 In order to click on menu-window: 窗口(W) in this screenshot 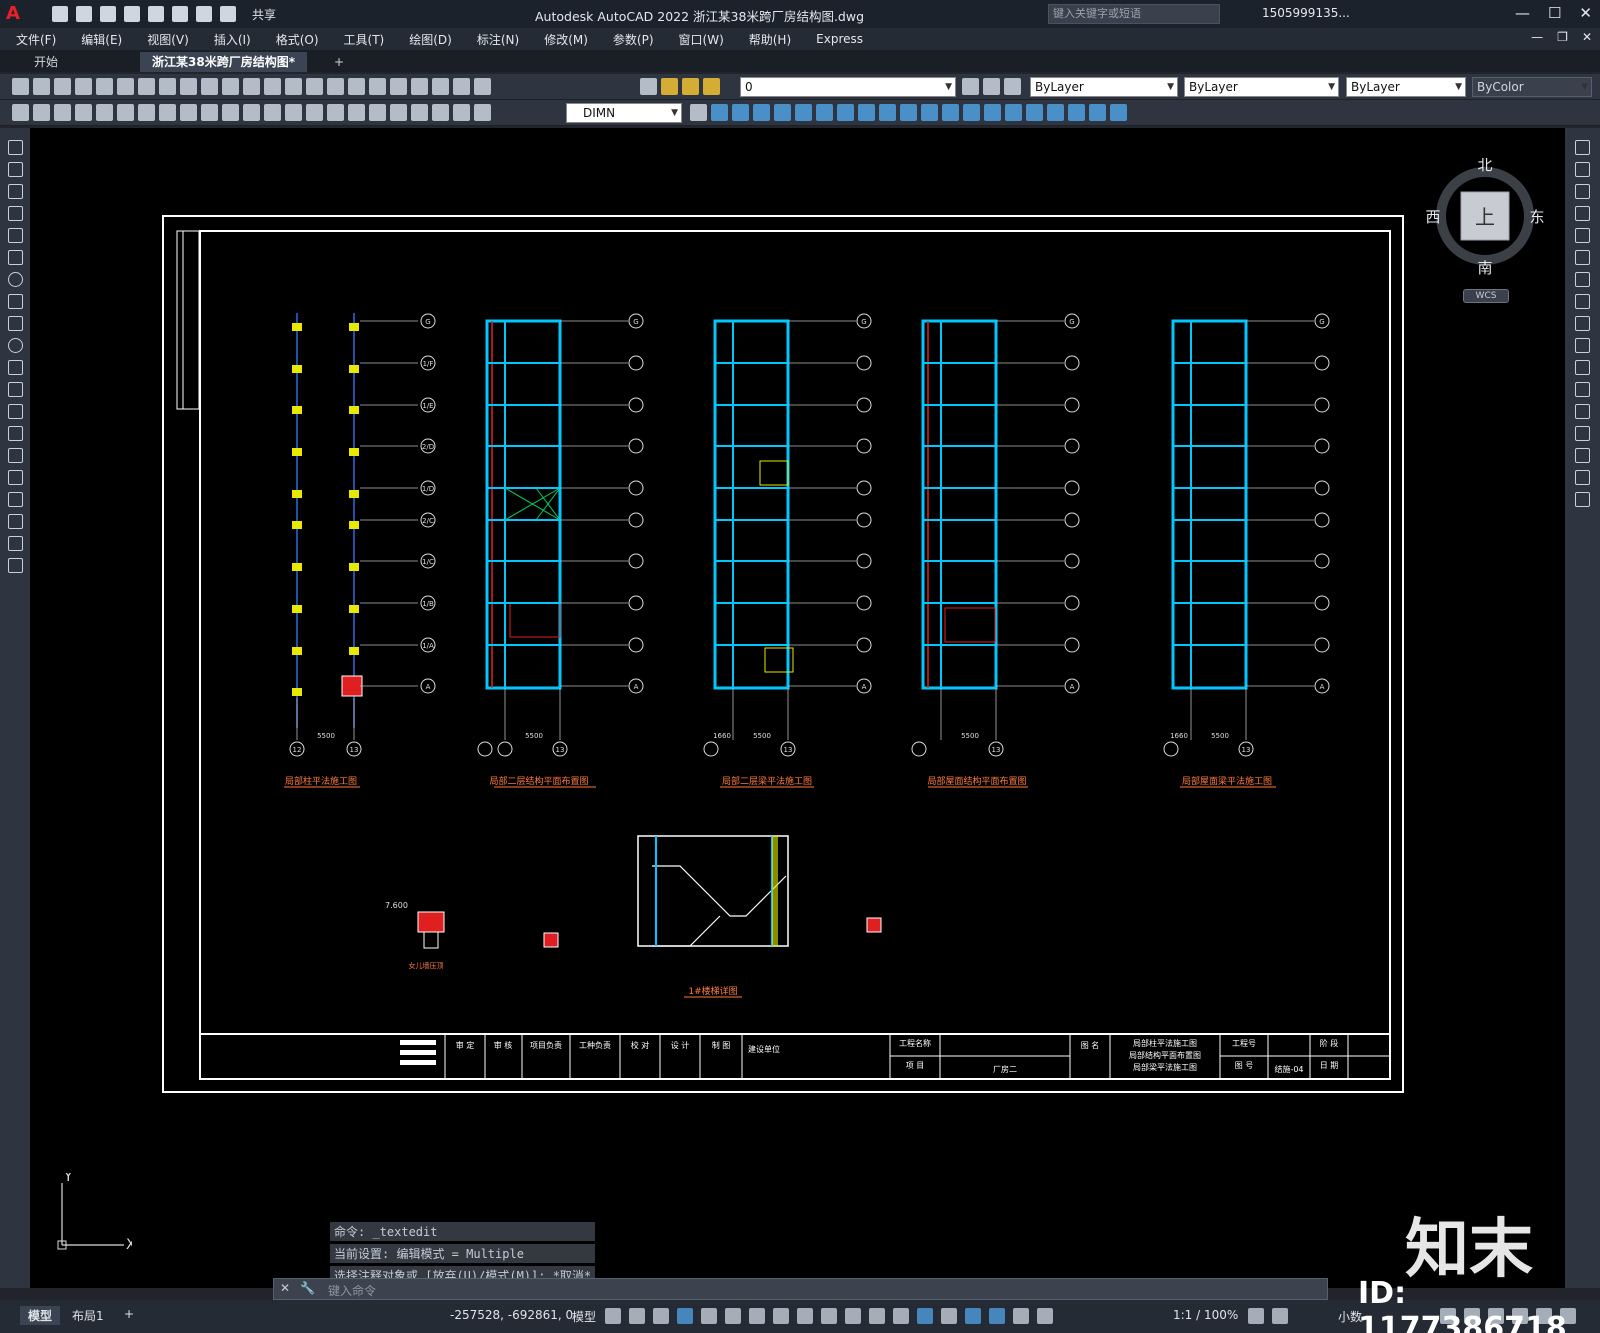, I will do `click(701, 39)`.